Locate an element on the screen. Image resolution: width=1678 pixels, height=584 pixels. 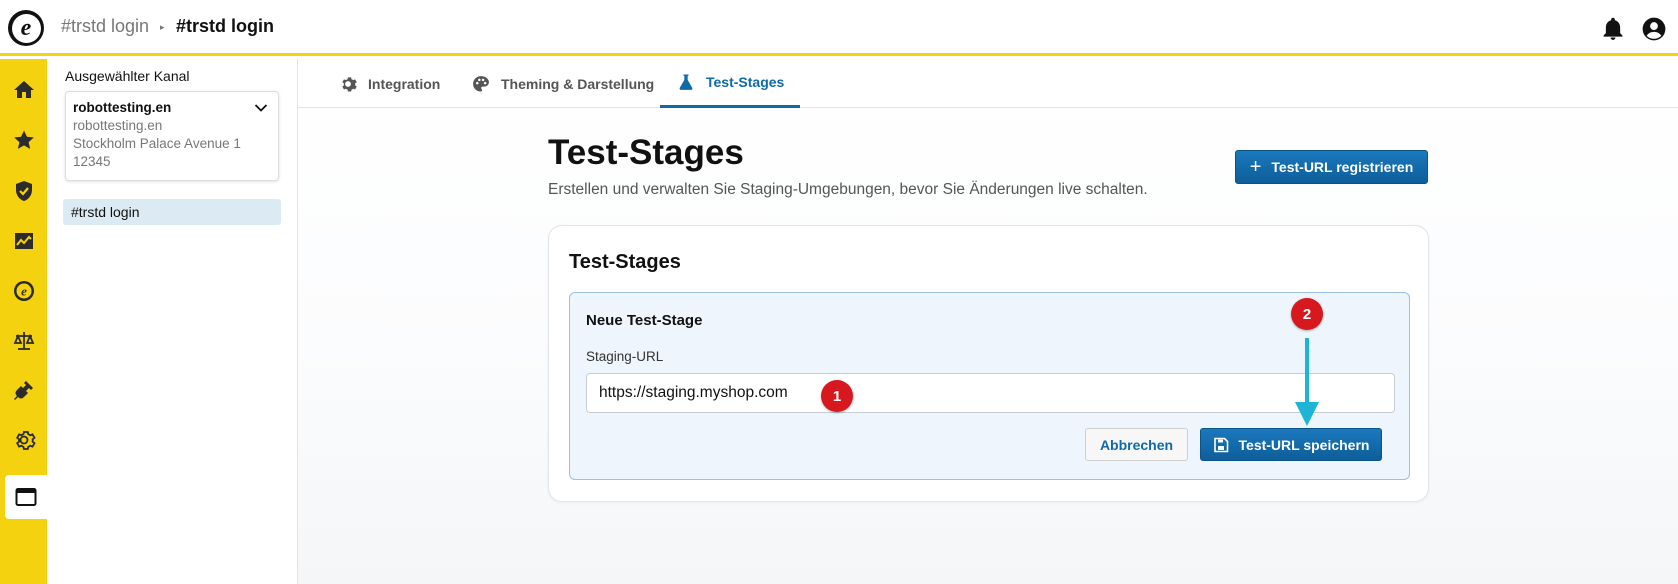
annotation-arrow-down-icon is located at coordinates (1307, 382).